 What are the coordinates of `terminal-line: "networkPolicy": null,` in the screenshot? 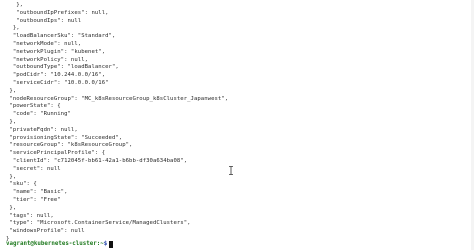 It's located at (47, 59).